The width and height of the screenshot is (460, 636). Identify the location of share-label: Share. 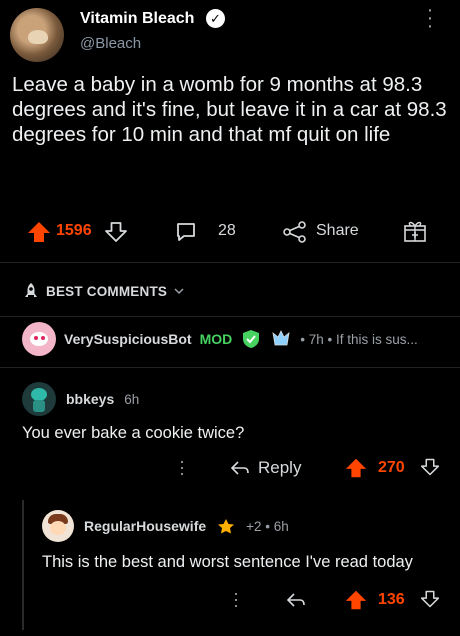
(337, 231).